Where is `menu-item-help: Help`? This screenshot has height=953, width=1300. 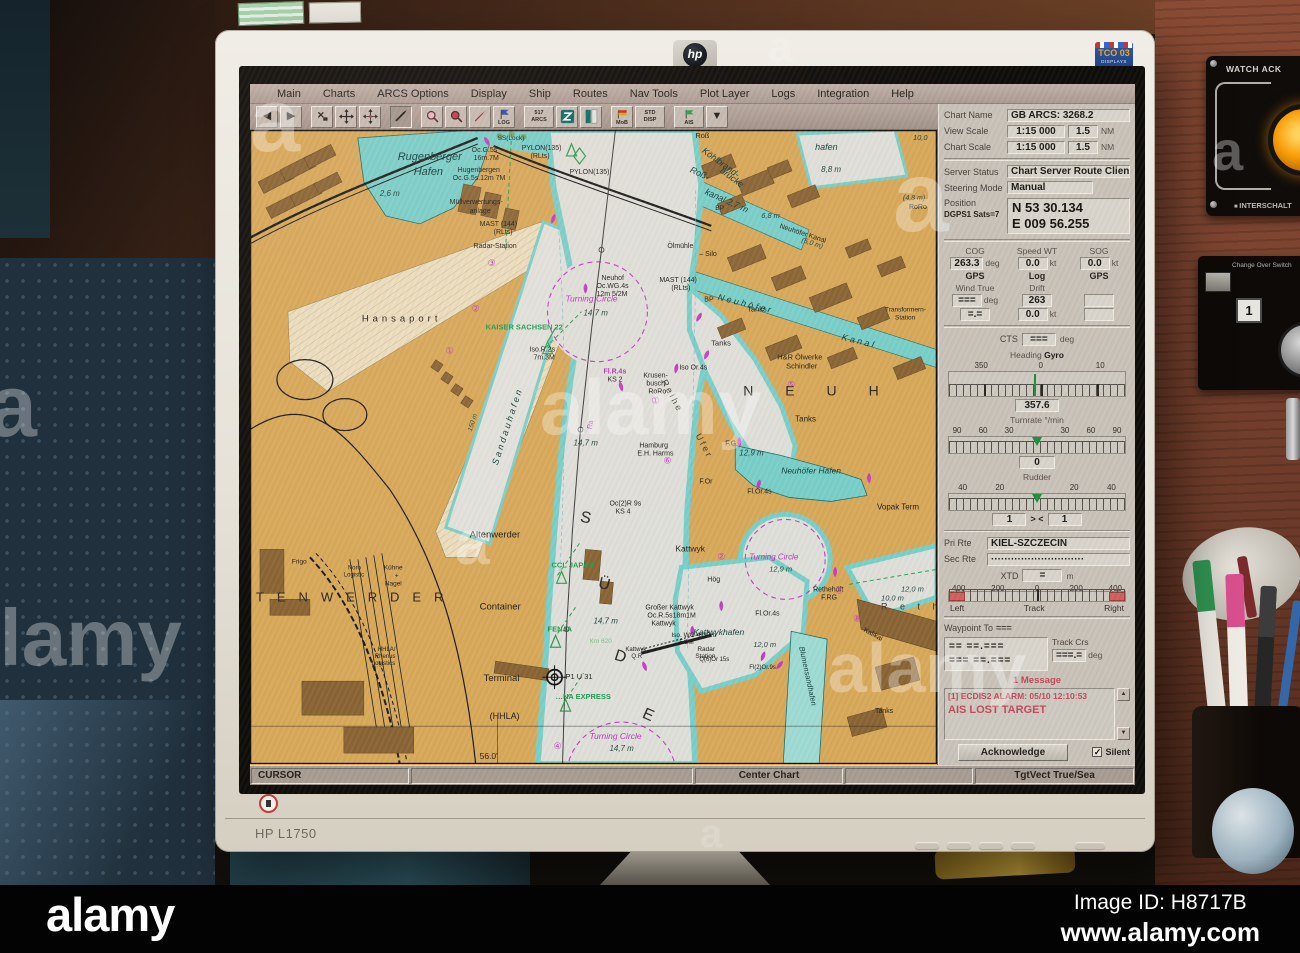 menu-item-help: Help is located at coordinates (902, 94).